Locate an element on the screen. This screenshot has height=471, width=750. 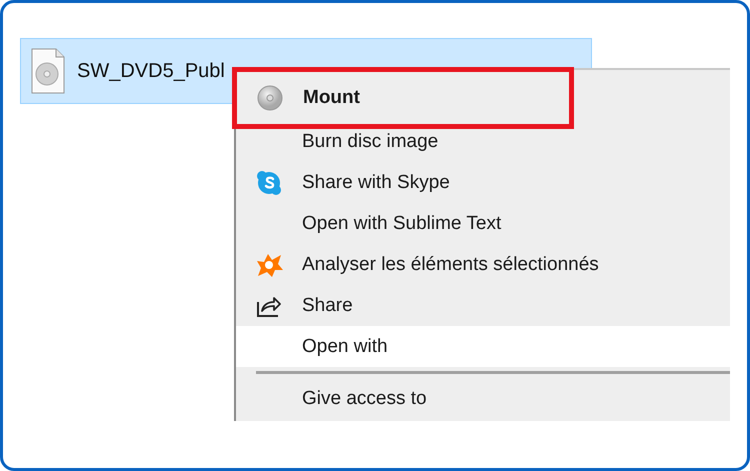
menu-item: Share is located at coordinates (483, 305).